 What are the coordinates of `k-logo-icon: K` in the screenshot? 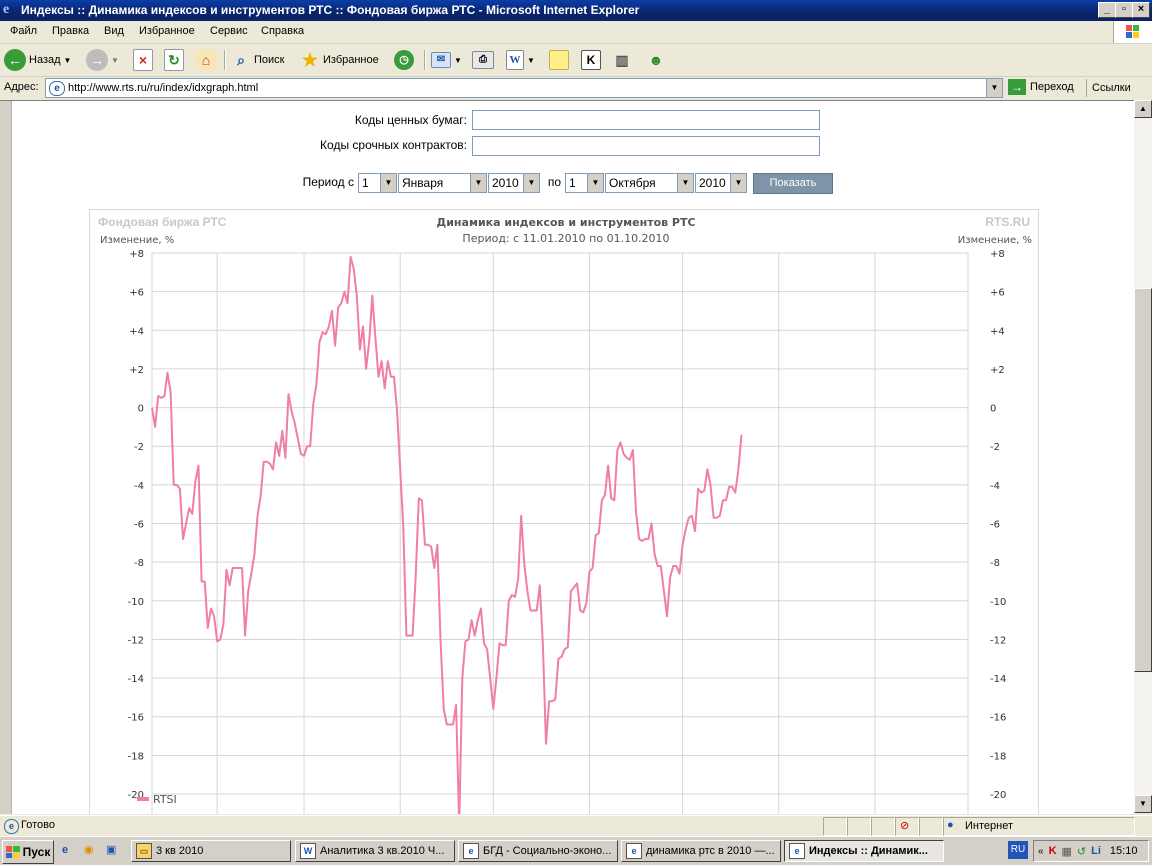 It's located at (591, 60).